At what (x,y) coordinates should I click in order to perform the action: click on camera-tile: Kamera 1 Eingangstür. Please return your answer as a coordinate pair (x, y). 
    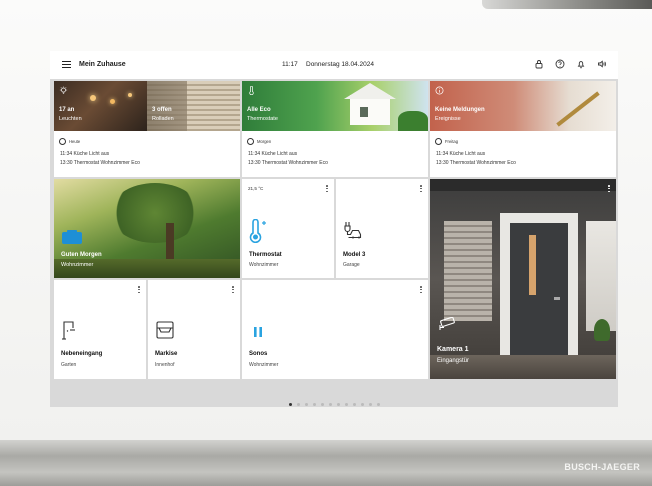
    Looking at the image, I should click on (523, 279).